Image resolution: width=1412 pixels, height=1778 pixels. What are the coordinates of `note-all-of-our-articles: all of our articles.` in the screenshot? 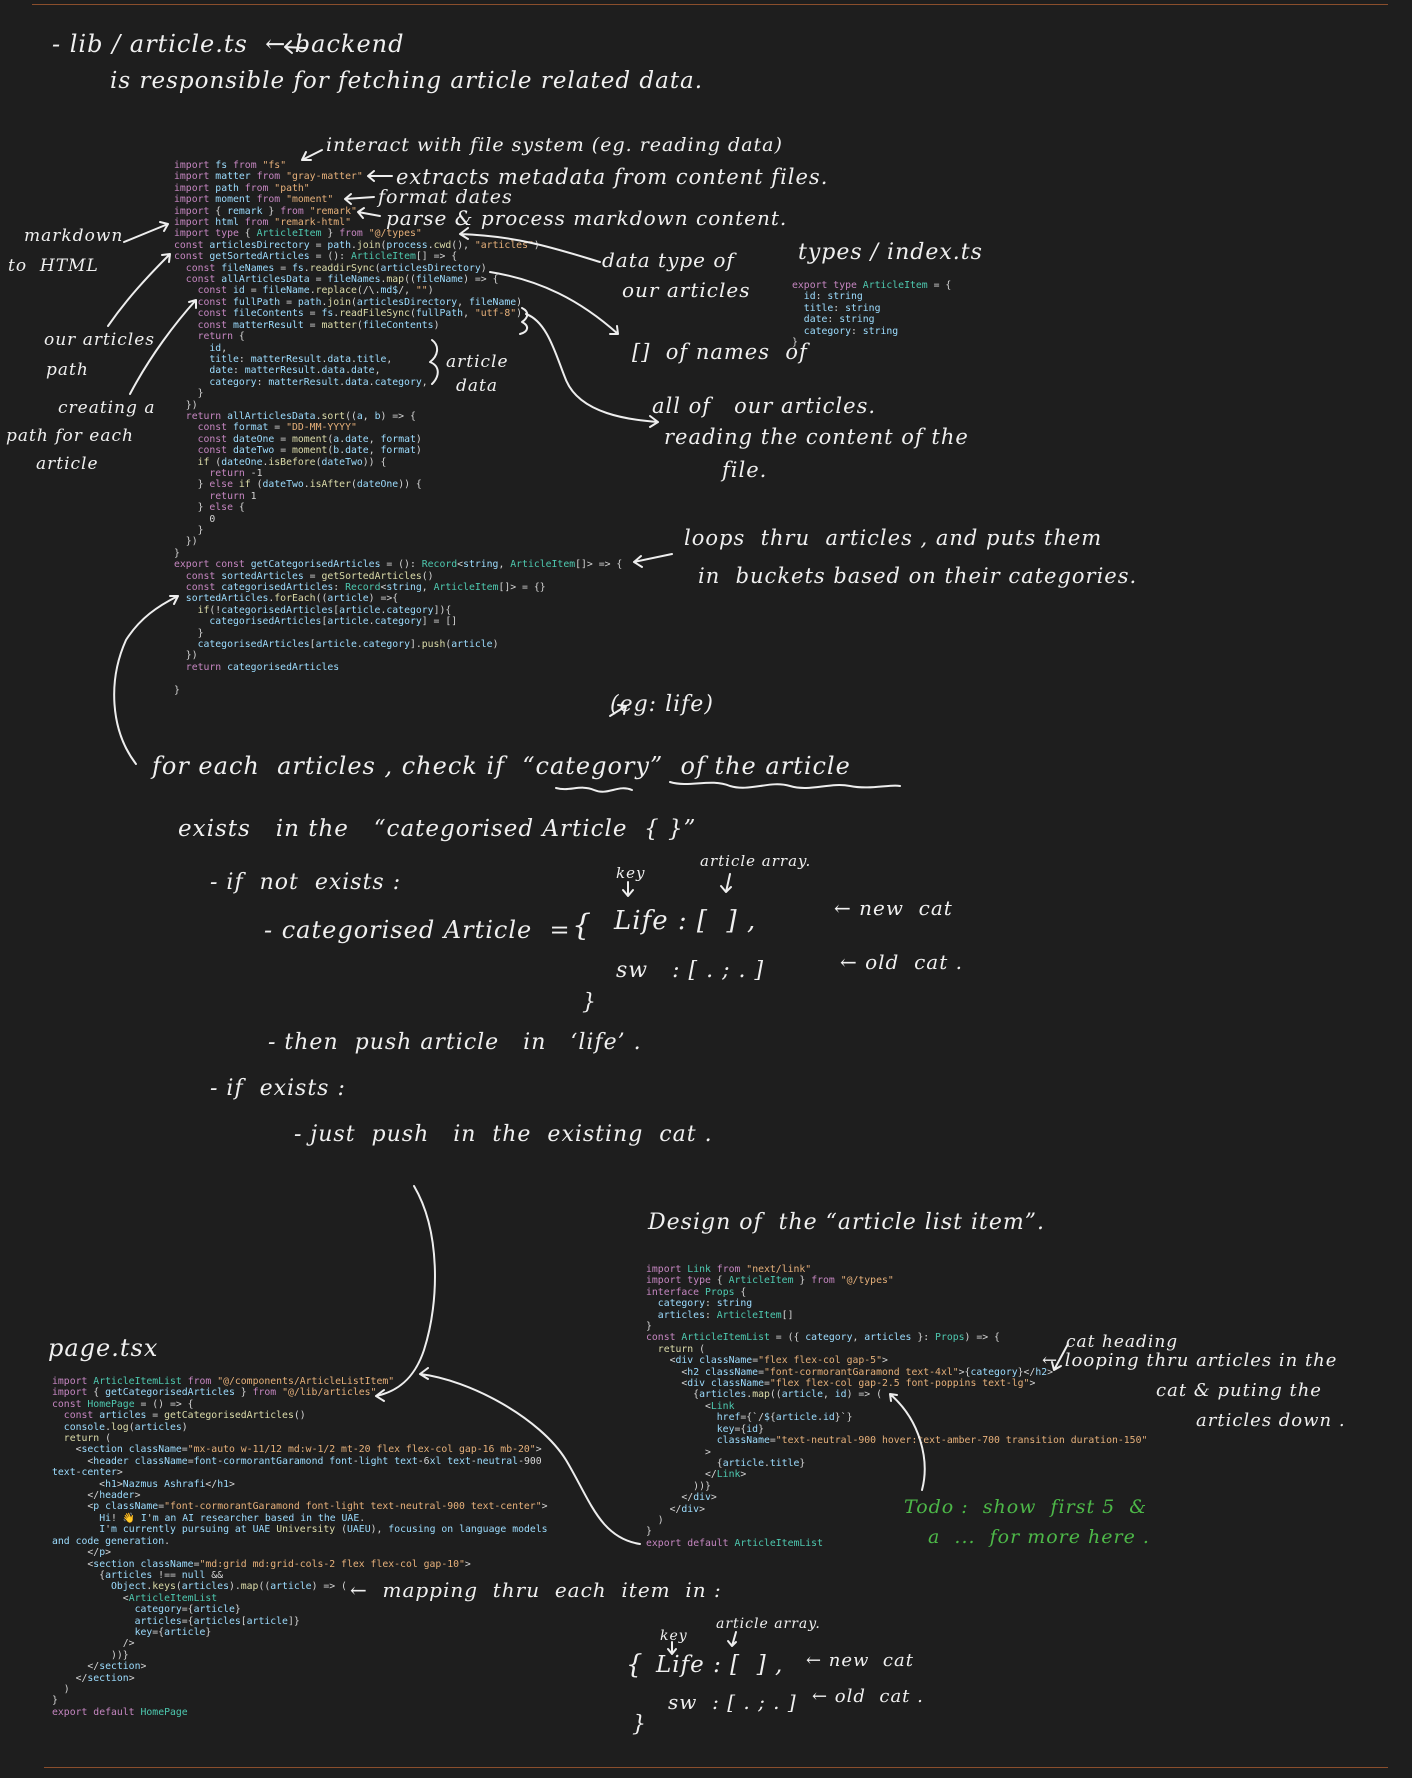 It's located at (764, 406).